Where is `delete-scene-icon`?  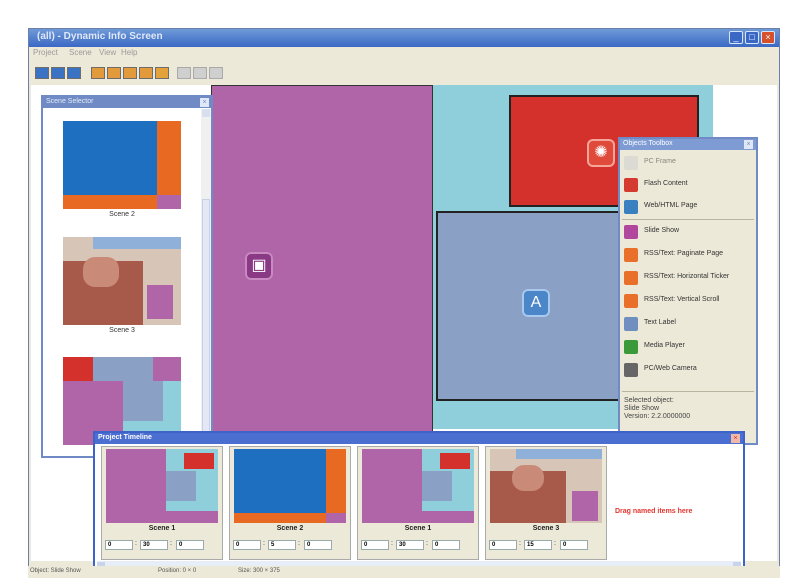 delete-scene-icon is located at coordinates (146, 73).